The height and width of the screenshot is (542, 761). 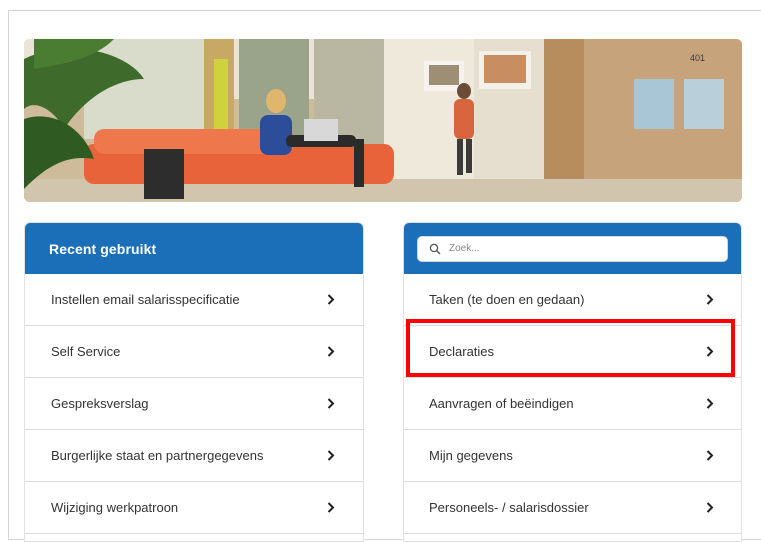 I want to click on search-wrap, so click(x=572, y=248).